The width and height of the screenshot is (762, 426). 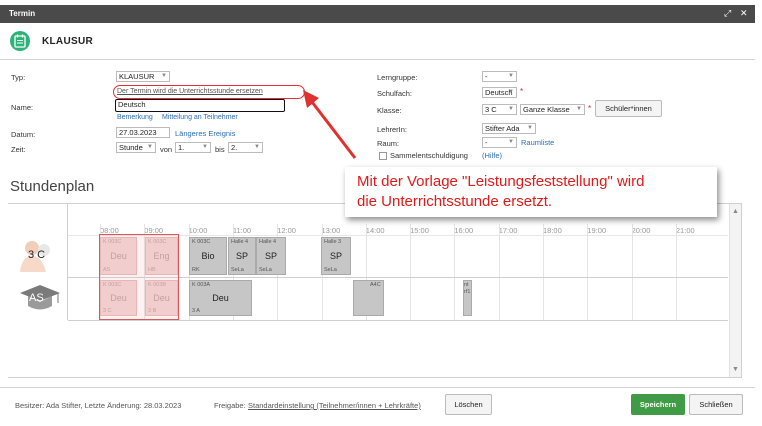 I want to click on lesson-block: Halle 3 SP SeLa, so click(x=336, y=256).